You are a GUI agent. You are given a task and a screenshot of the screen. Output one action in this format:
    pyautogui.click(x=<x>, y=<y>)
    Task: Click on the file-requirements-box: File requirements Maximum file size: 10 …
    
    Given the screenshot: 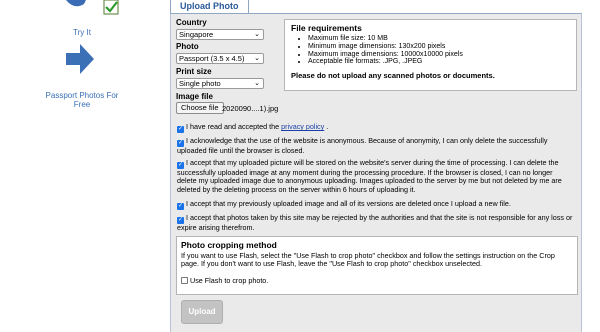 What is the action you would take?
    pyautogui.click(x=430, y=55)
    